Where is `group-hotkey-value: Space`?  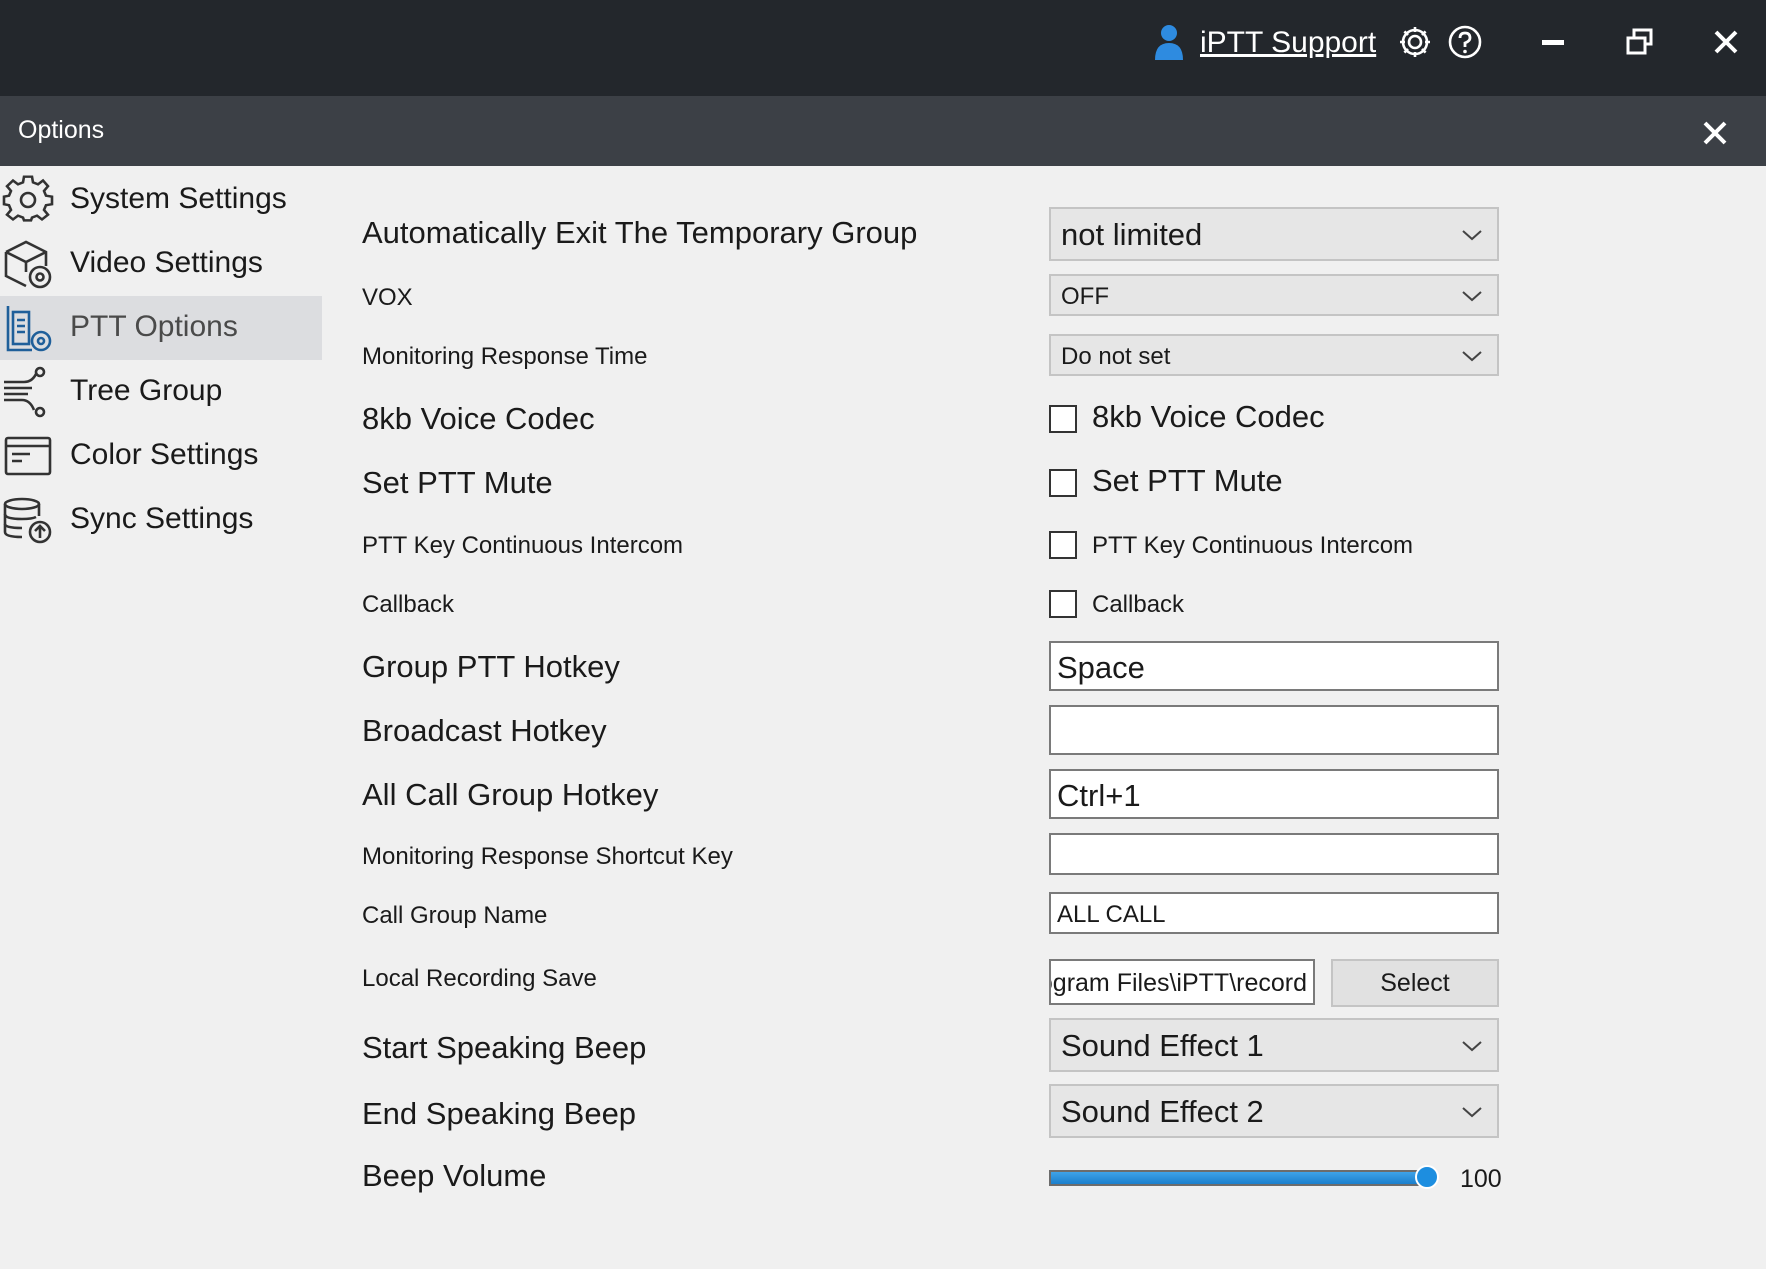 group-hotkey-value: Space is located at coordinates (1101, 667).